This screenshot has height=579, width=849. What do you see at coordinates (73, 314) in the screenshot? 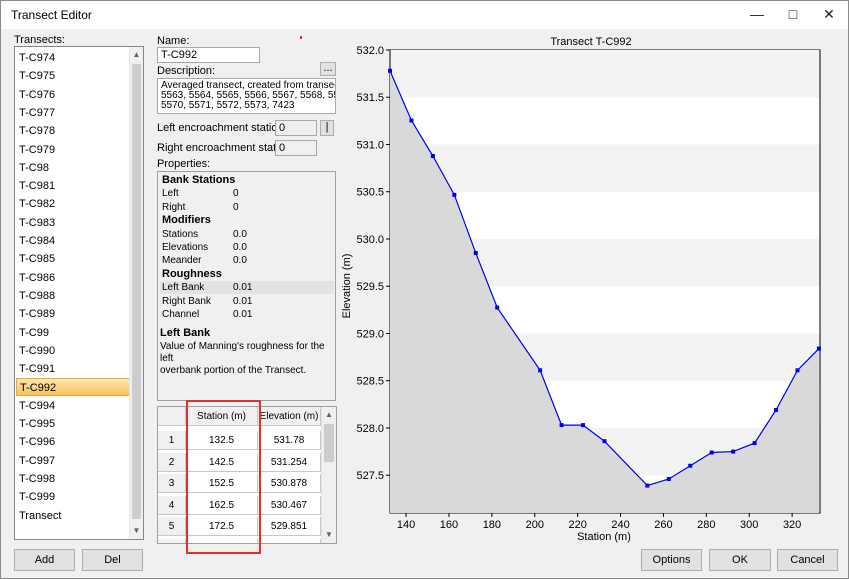
I see `transect-list-item: T-C989` at bounding box center [73, 314].